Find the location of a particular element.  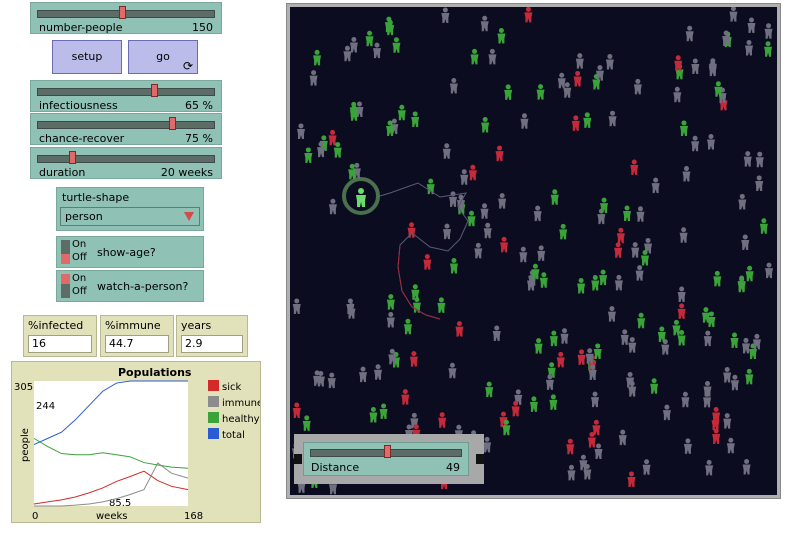

show-age-switch: On Off show-age? is located at coordinates (130, 252).